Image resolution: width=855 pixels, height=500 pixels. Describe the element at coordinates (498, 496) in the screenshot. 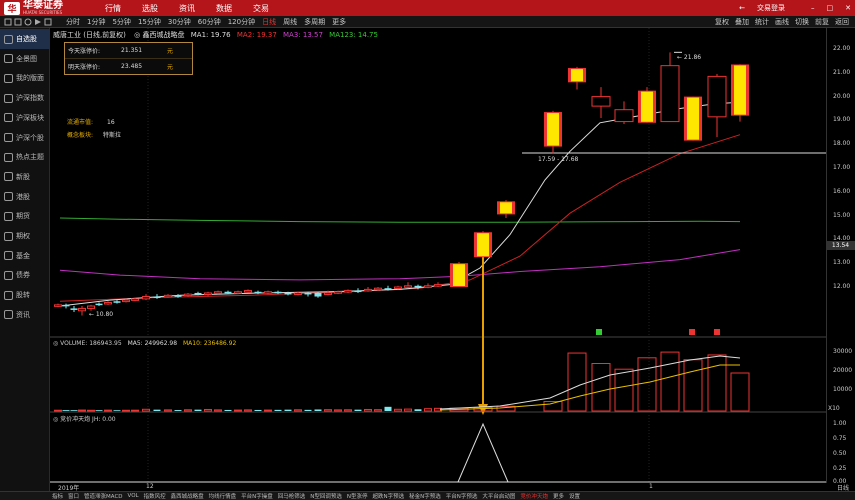

I see `indicator-tab-14: 大平台启动图` at that location.